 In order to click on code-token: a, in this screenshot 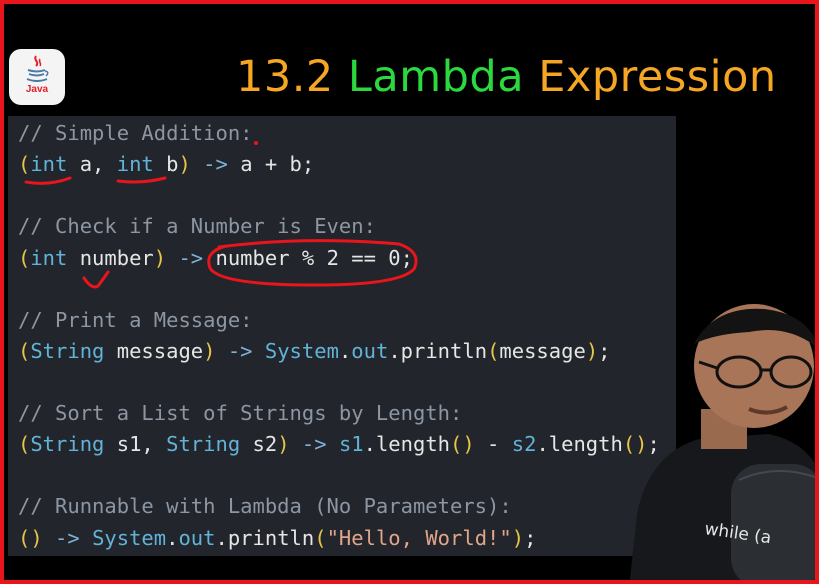, I will do `click(92, 164)`.